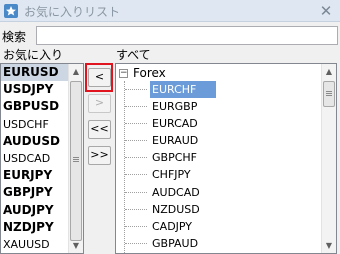 The width and height of the screenshot is (340, 254). Describe the element at coordinates (35, 192) in the screenshot. I see `favorite-item: GBPJPY` at that location.